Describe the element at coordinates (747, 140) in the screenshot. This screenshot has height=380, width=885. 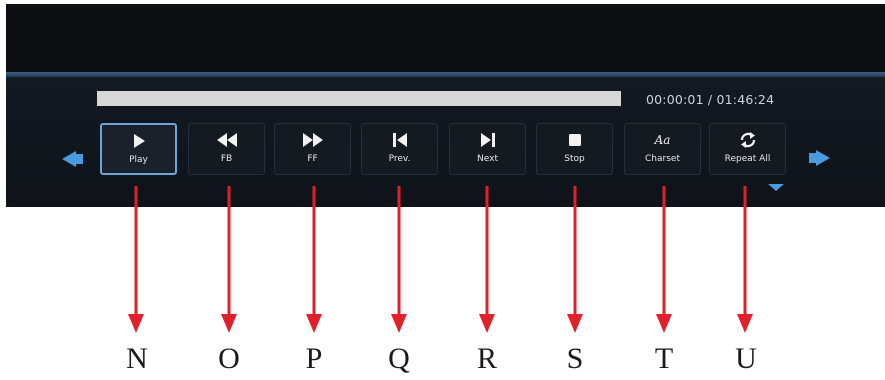
I see `repeat-icon` at that location.